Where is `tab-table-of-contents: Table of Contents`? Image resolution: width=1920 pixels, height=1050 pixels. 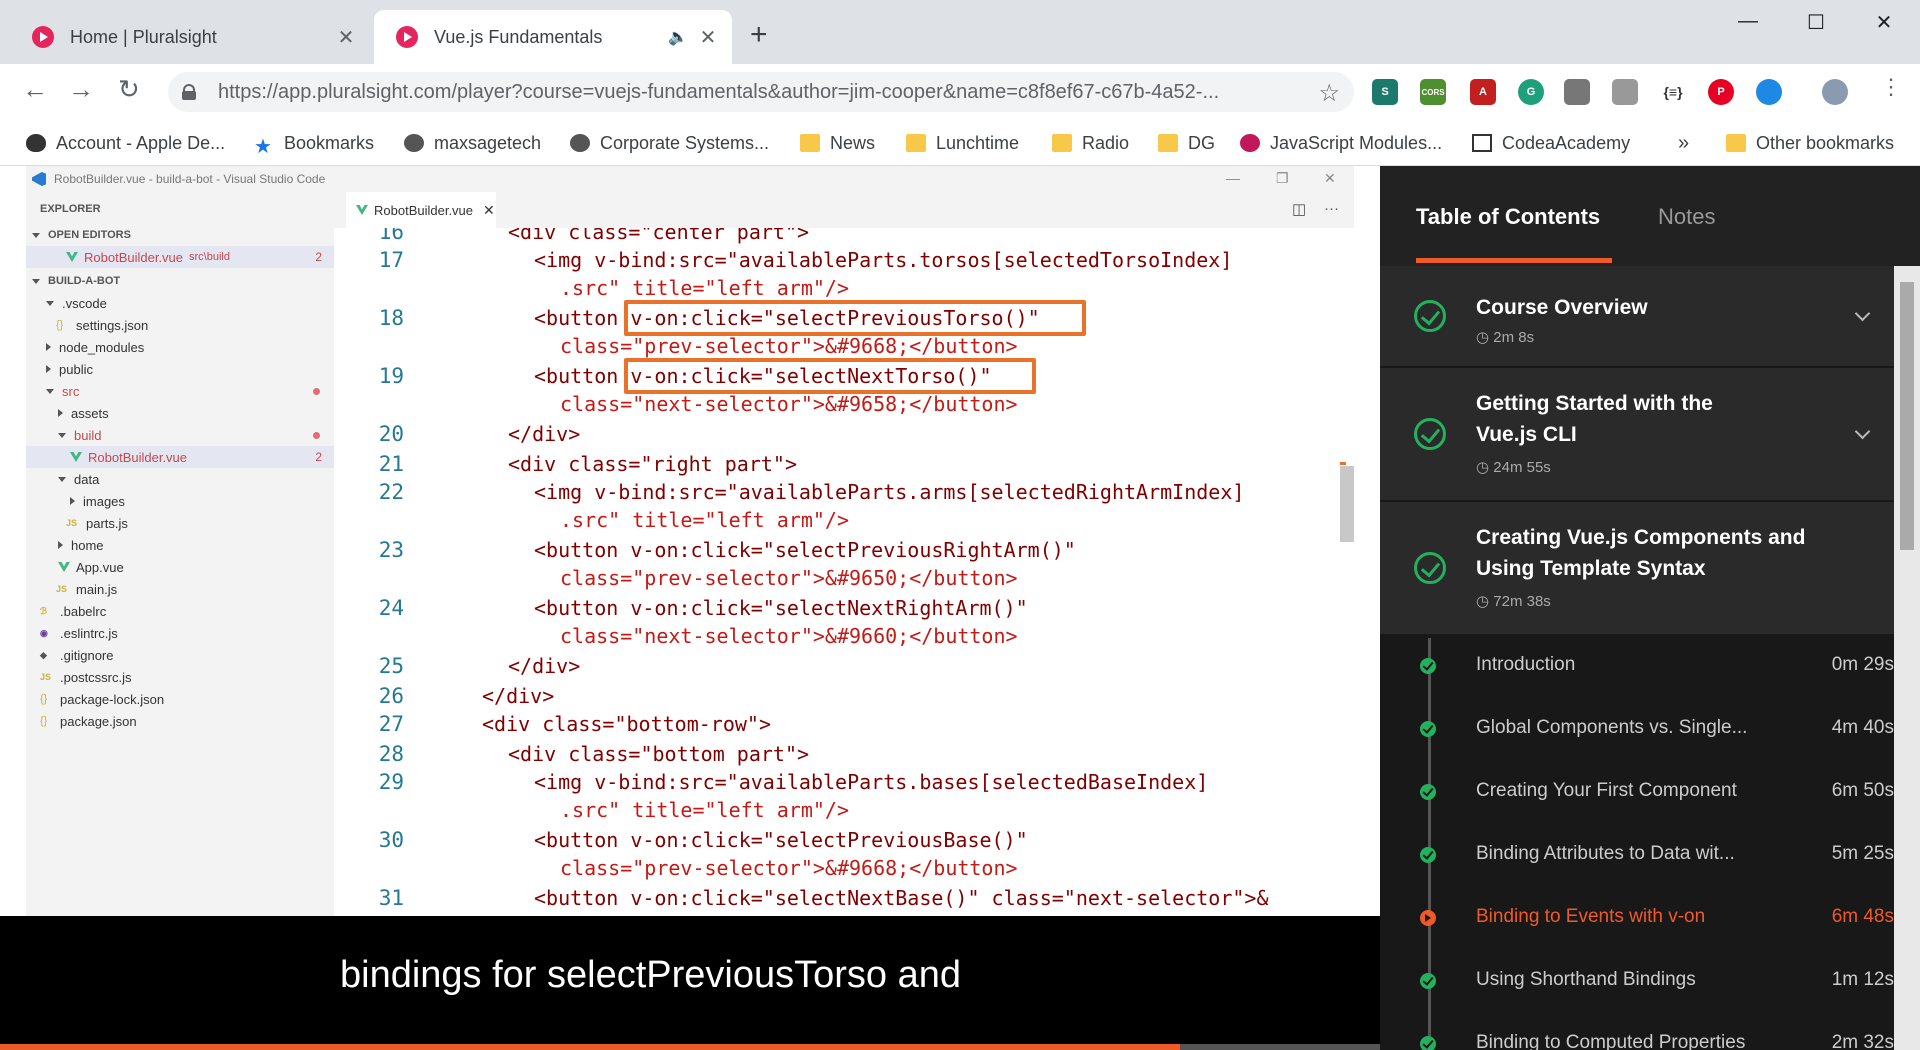
tab-table-of-contents: Table of Contents is located at coordinates (1508, 217).